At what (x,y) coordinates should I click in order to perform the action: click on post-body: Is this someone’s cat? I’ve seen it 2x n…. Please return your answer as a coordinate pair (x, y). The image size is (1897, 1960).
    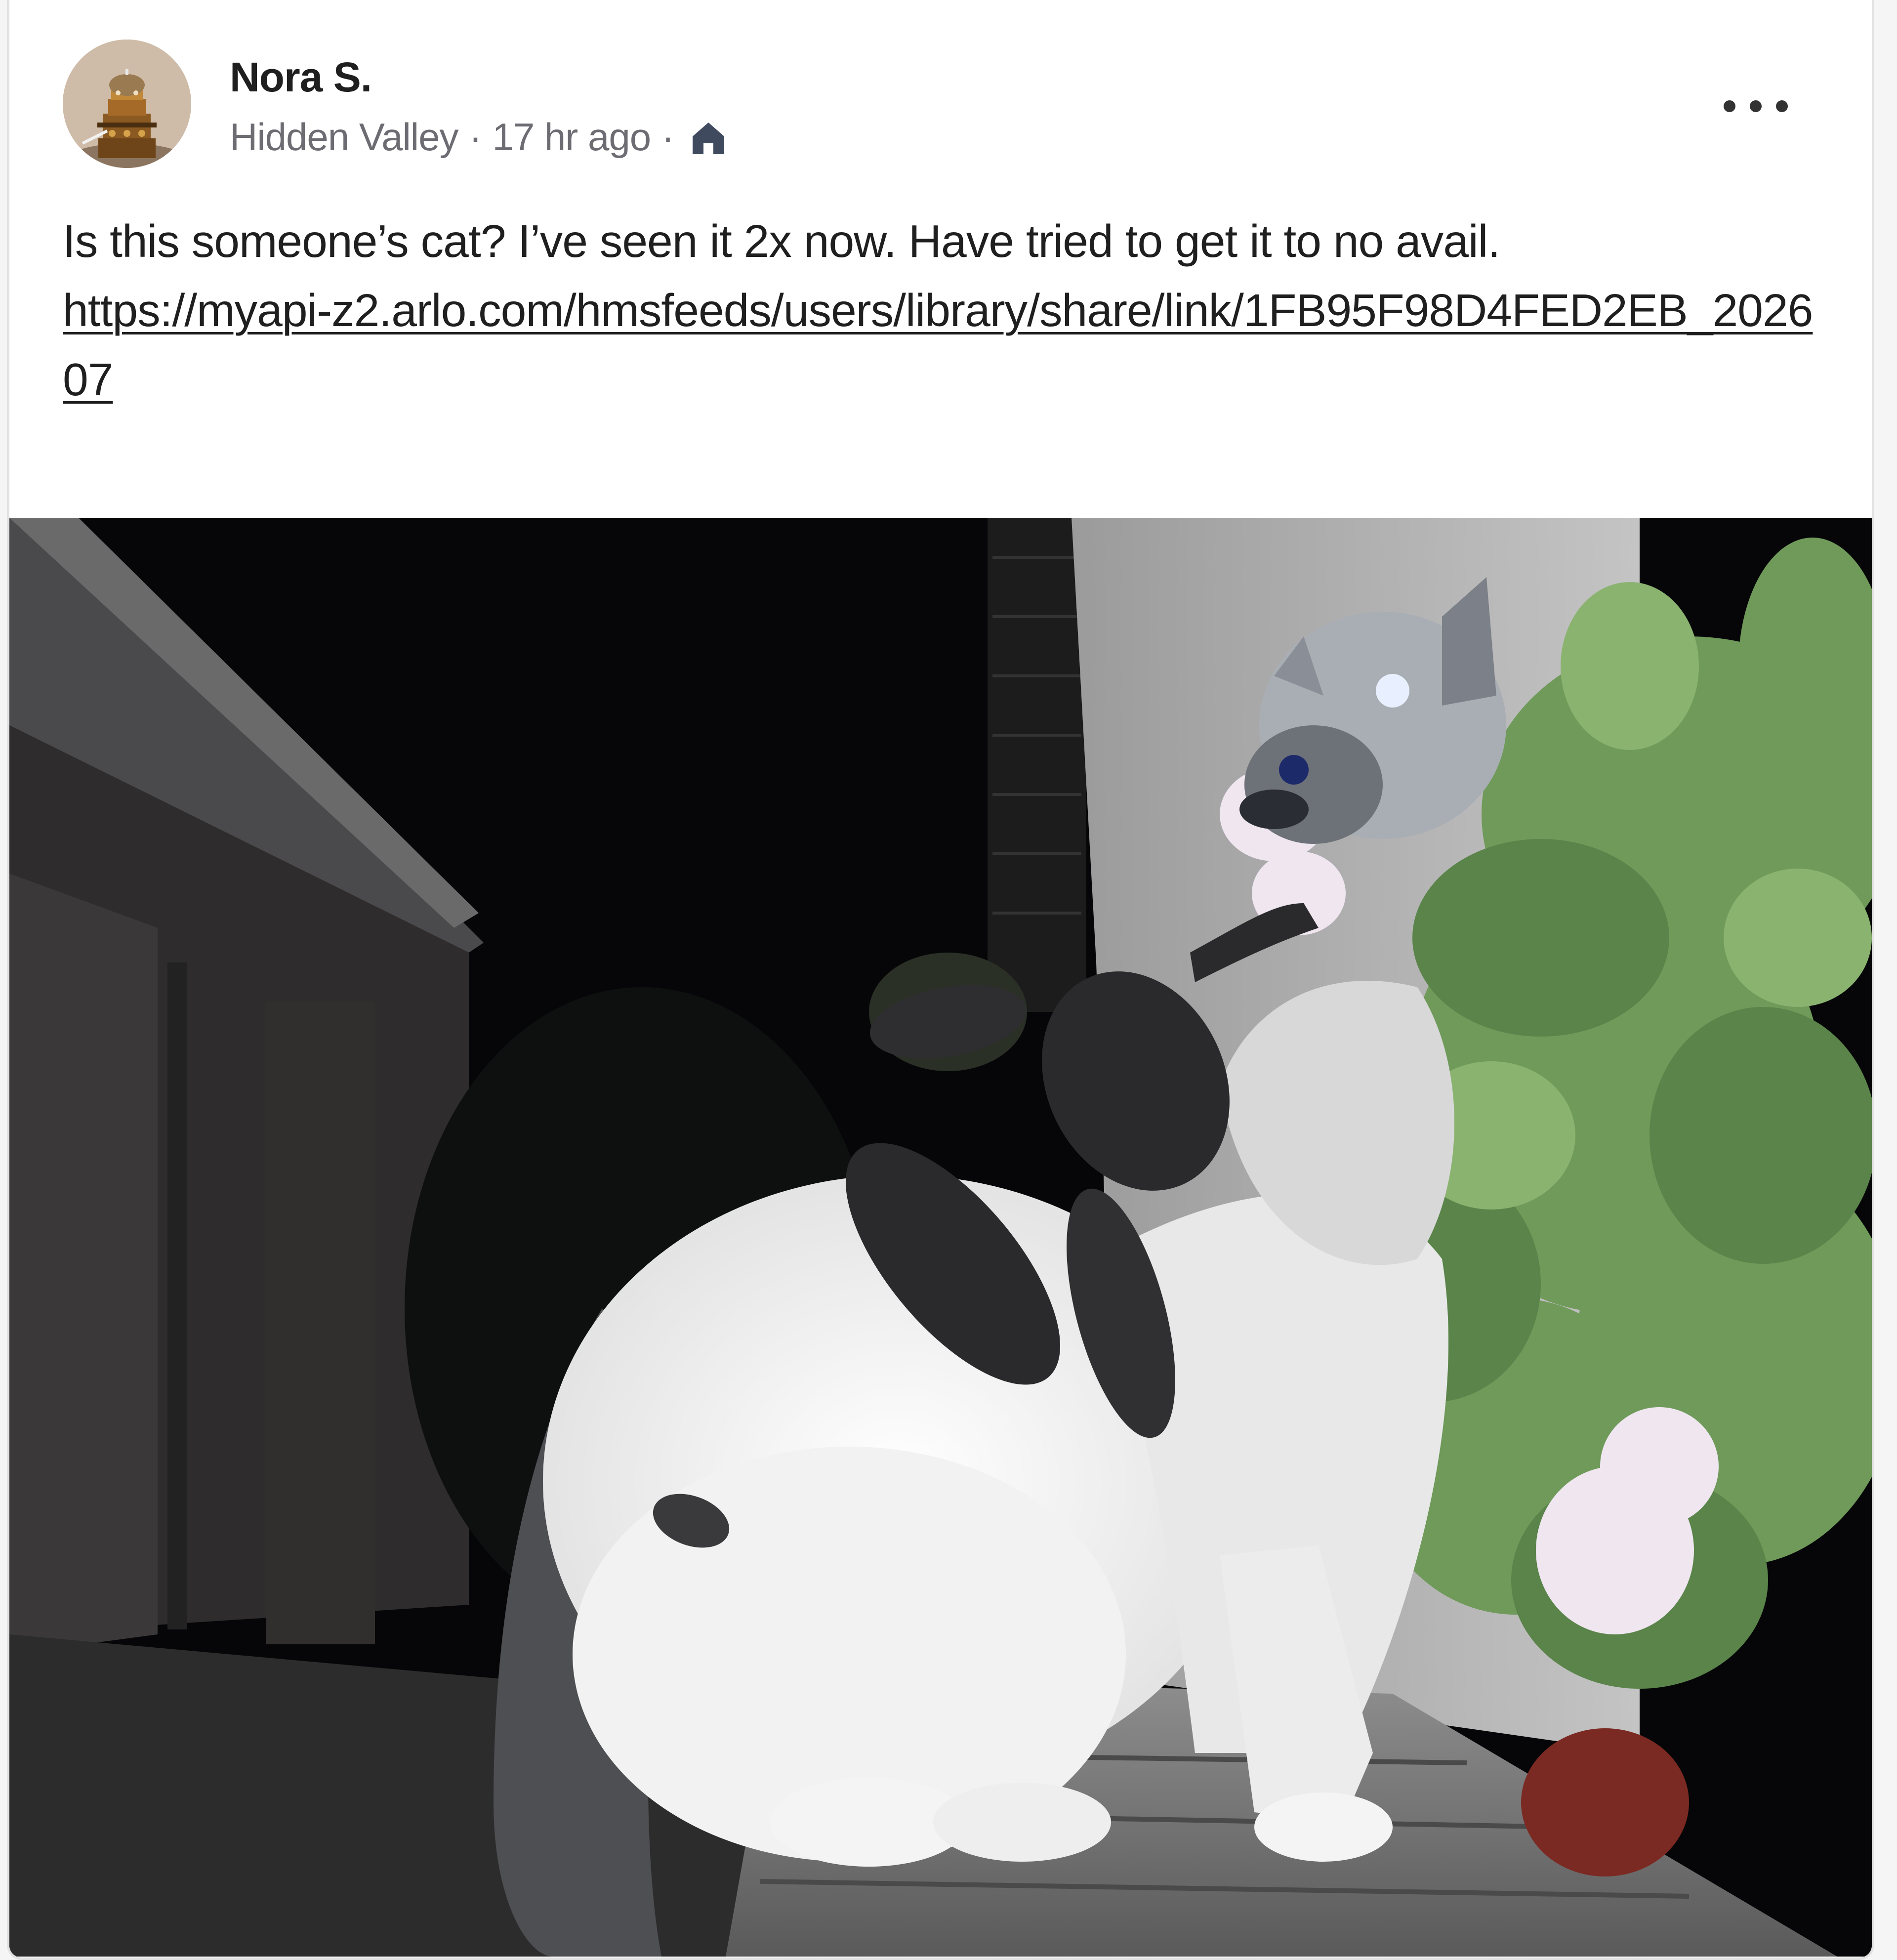
    Looking at the image, I should click on (952, 310).